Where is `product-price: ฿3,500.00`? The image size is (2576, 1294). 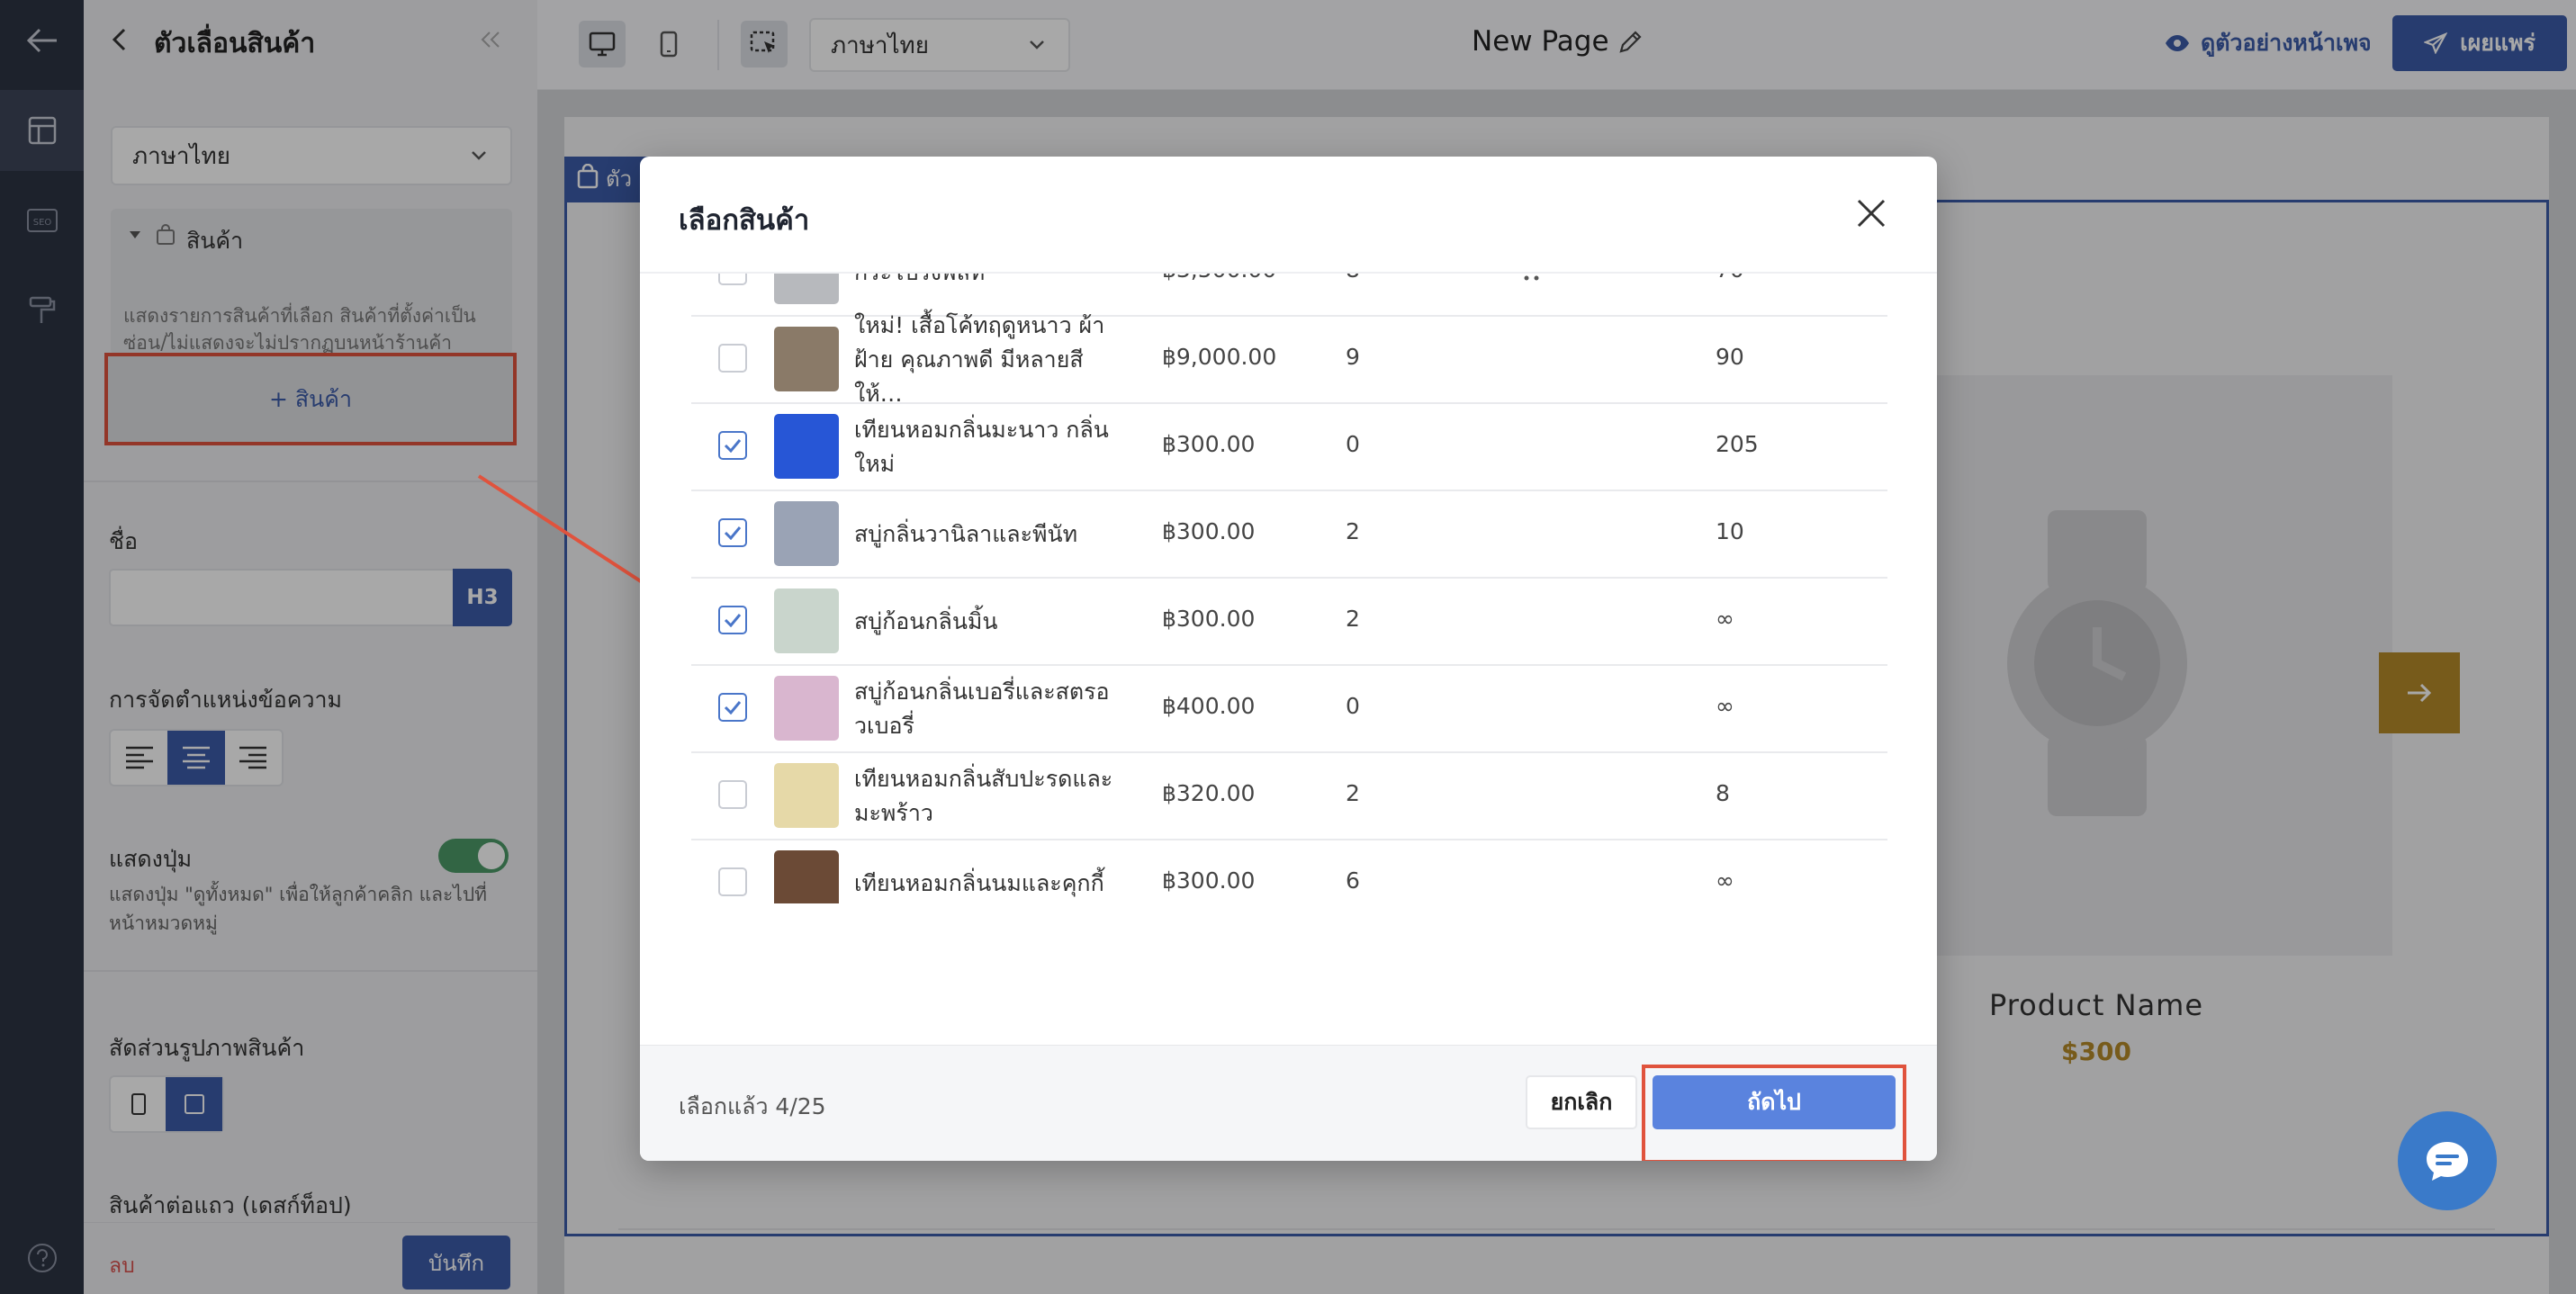
product-price: ฿3,500.00 is located at coordinates (1219, 278).